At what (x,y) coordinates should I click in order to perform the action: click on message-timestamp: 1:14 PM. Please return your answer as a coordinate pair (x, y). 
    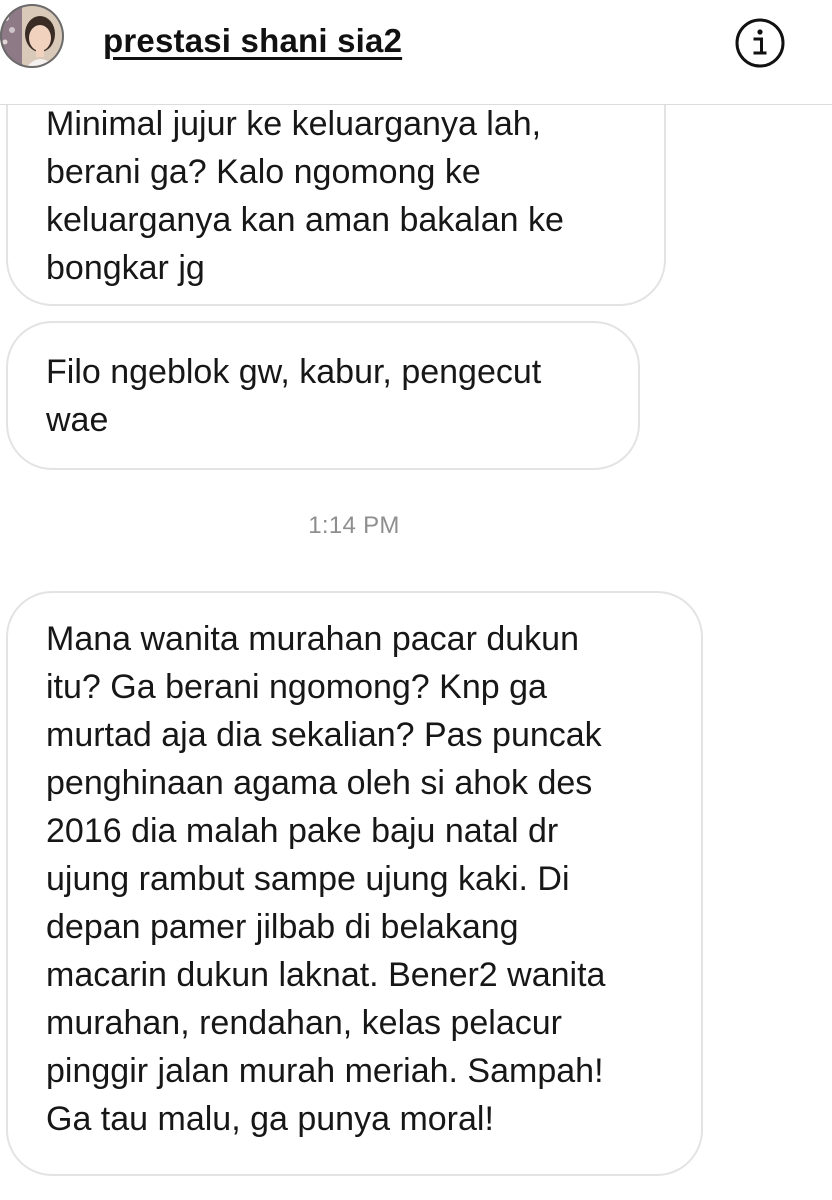
    Looking at the image, I should click on (354, 525).